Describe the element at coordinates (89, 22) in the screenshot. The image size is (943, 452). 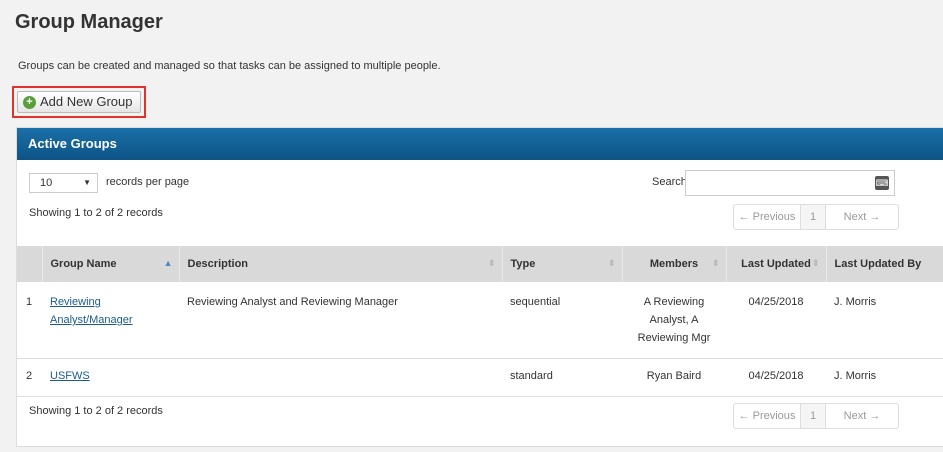
I see `page-title: Group Manager` at that location.